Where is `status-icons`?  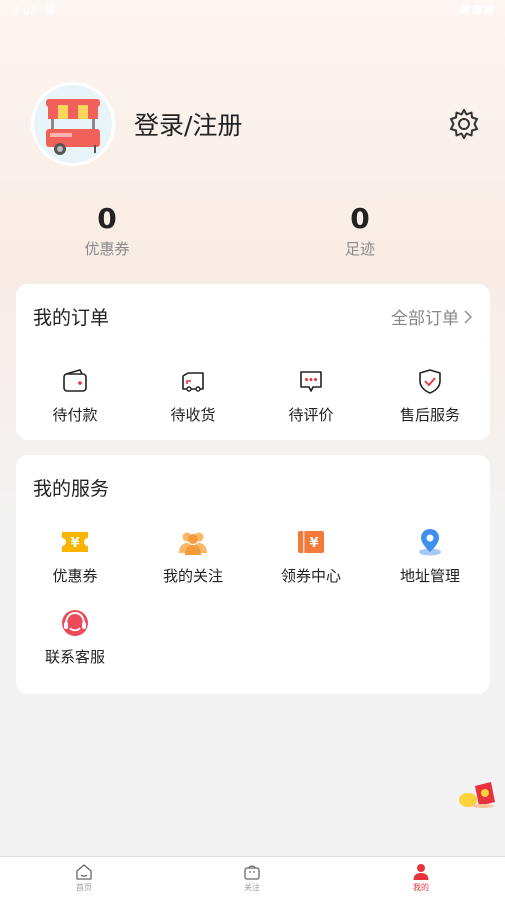
status-icons is located at coordinates (477, 9).